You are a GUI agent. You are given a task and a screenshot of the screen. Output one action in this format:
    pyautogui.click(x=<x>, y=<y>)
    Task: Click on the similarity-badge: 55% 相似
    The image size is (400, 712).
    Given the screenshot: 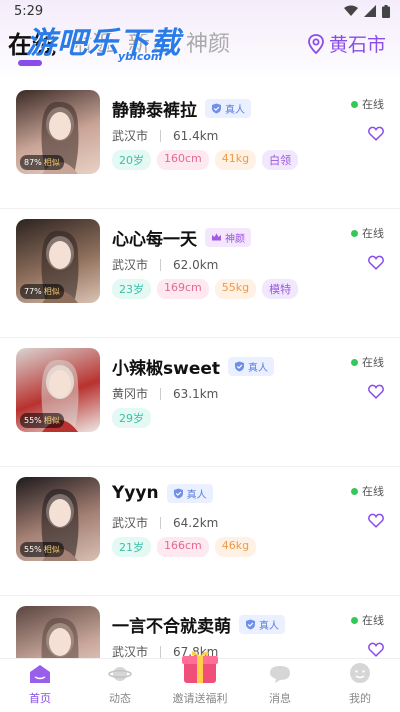 What is the action you would take?
    pyautogui.click(x=42, y=420)
    